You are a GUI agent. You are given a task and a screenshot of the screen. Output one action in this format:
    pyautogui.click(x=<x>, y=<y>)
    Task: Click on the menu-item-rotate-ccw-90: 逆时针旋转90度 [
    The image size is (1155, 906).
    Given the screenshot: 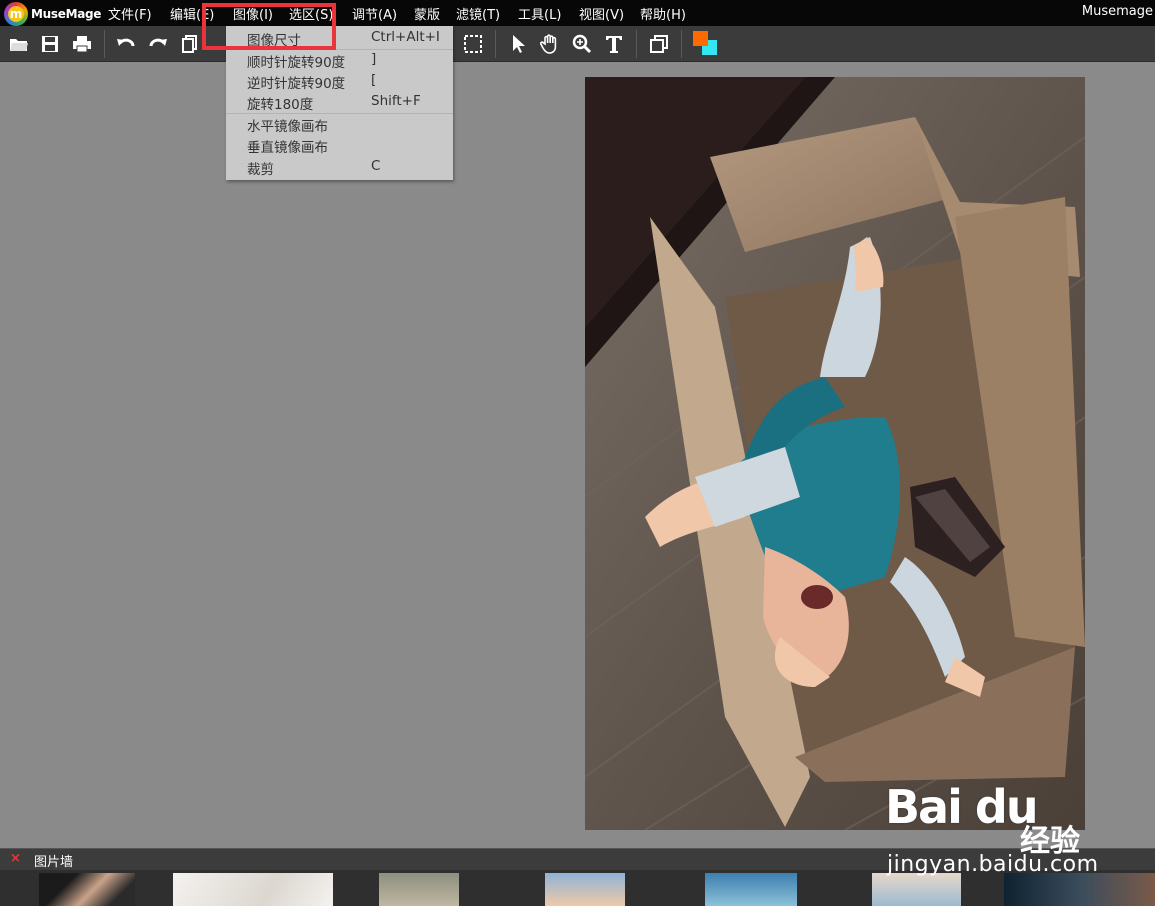 What is the action you would take?
    pyautogui.click(x=339, y=81)
    